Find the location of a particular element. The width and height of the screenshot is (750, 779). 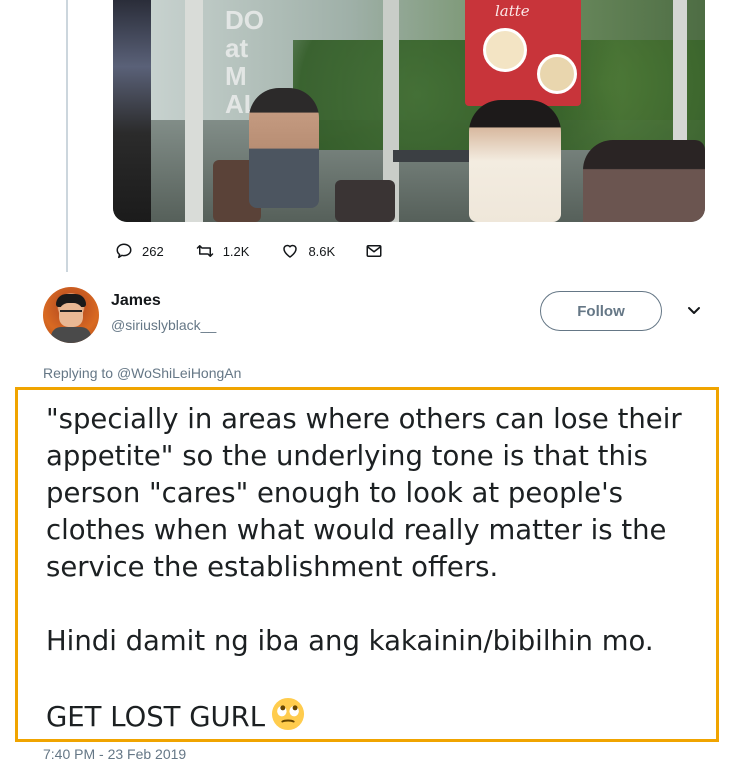

reply-count: 262 is located at coordinates (153, 251).